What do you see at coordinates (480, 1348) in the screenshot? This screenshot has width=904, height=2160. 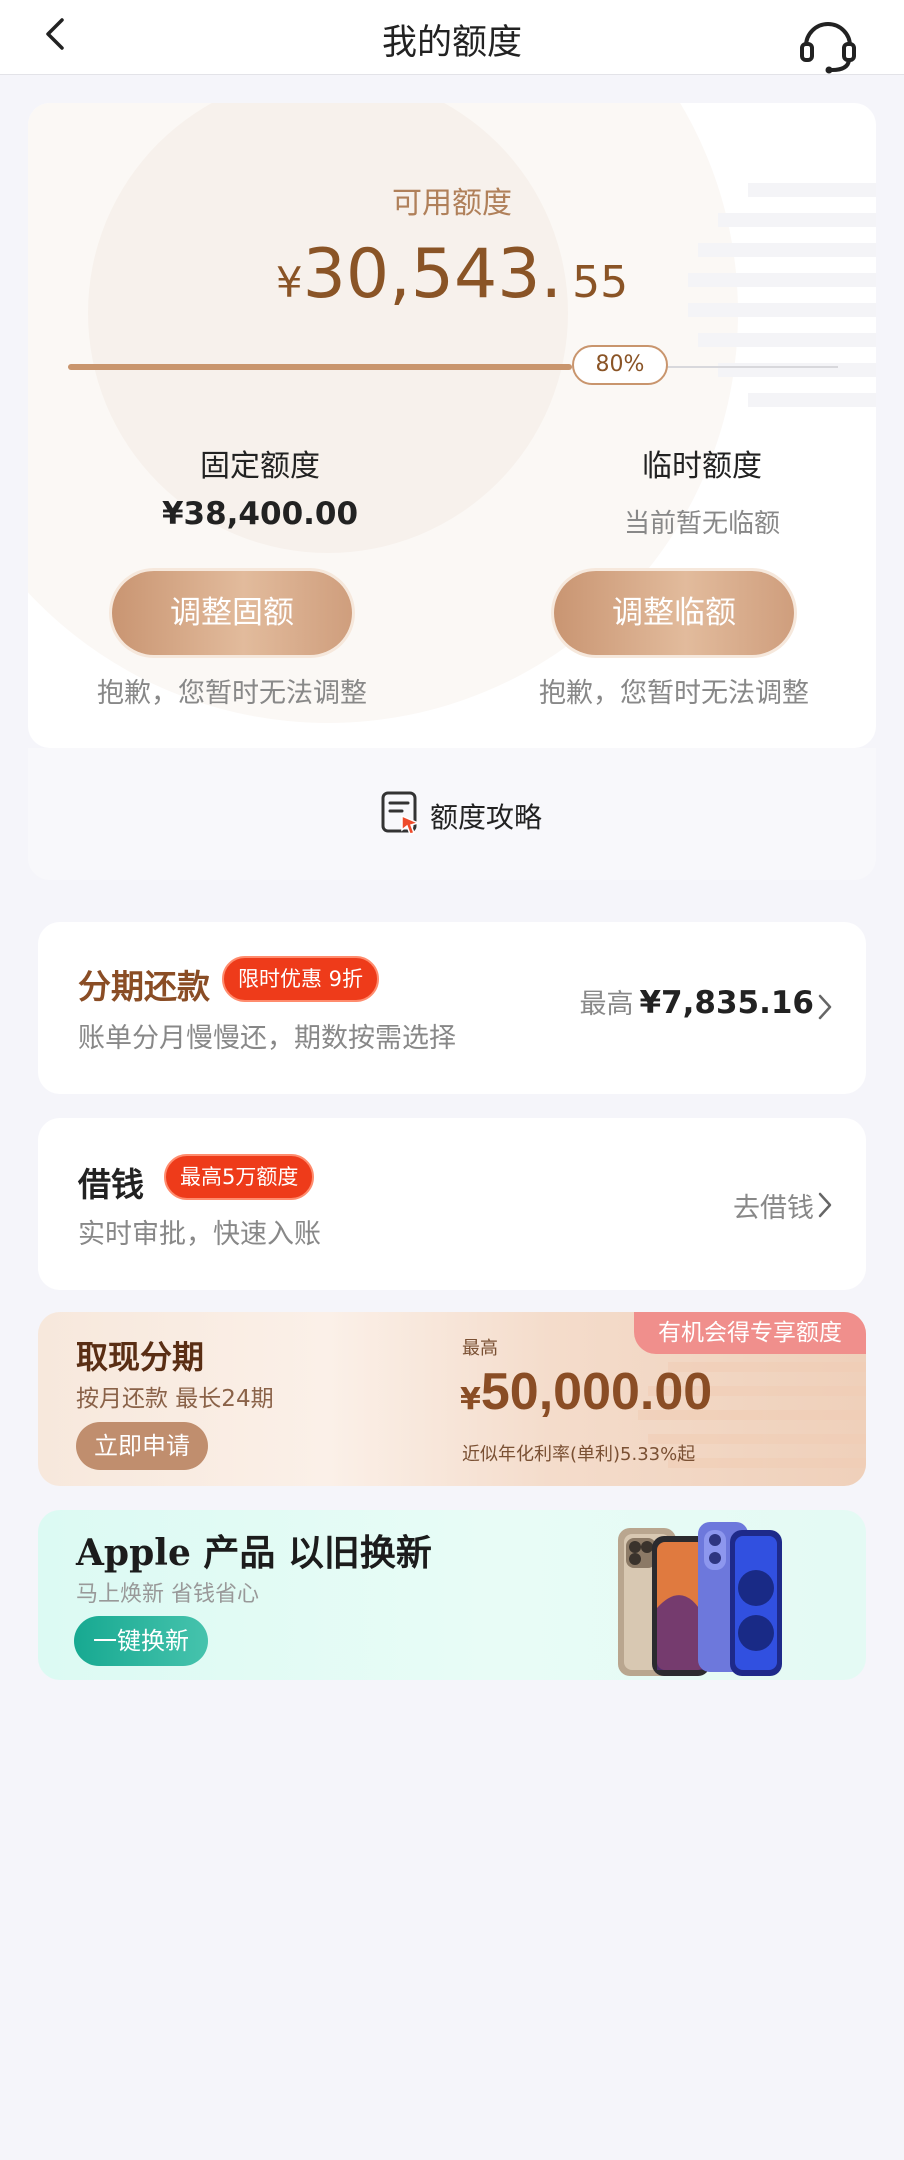 I see `cash-max-label: 最高` at bounding box center [480, 1348].